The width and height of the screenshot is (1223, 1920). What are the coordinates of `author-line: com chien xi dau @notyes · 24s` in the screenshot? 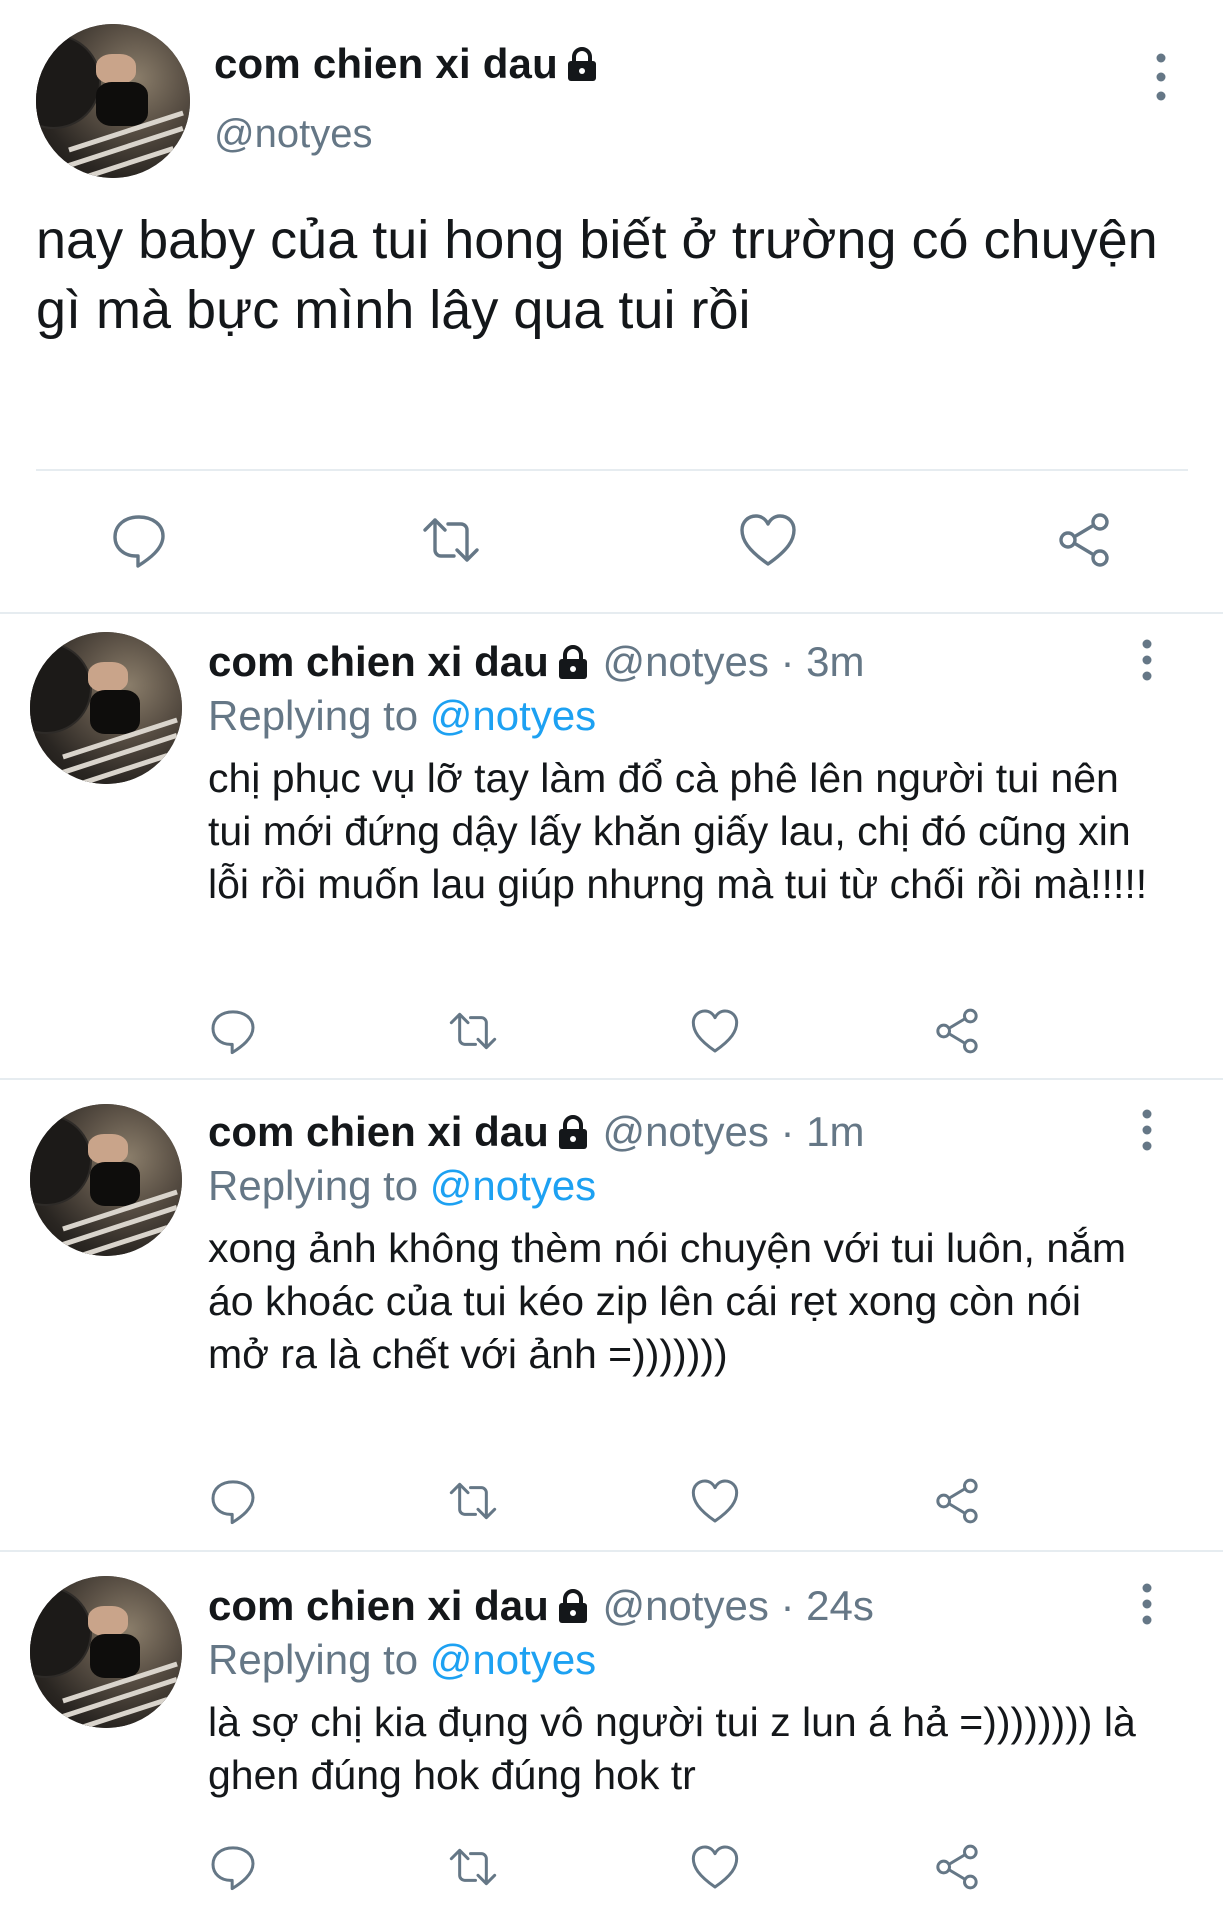 It's located at (541, 1606).